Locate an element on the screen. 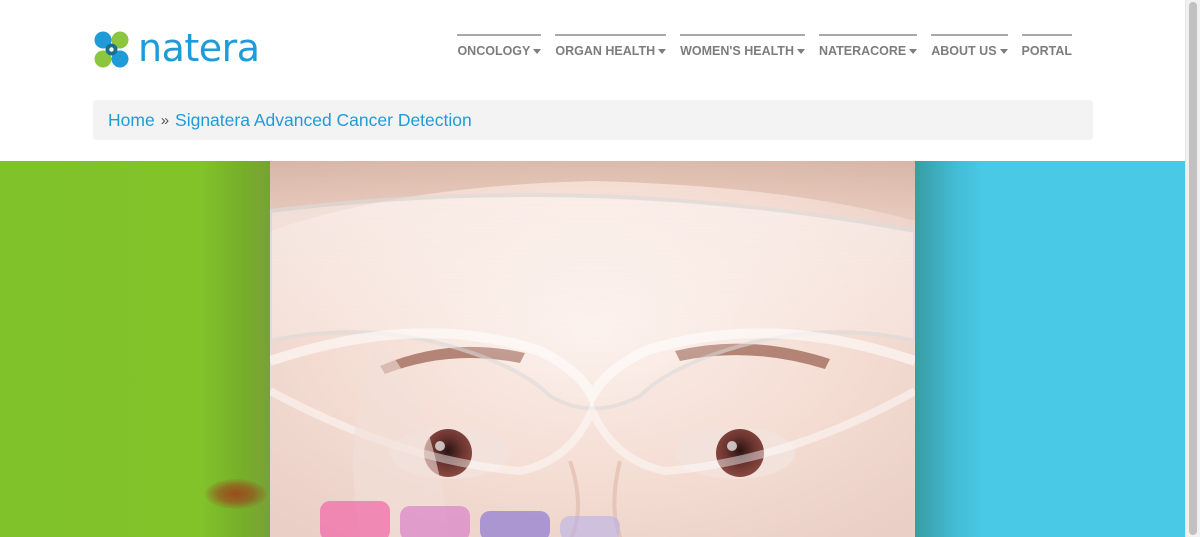 The height and width of the screenshot is (537, 1200). nav-item-about-us: ABOUT US is located at coordinates (969, 47).